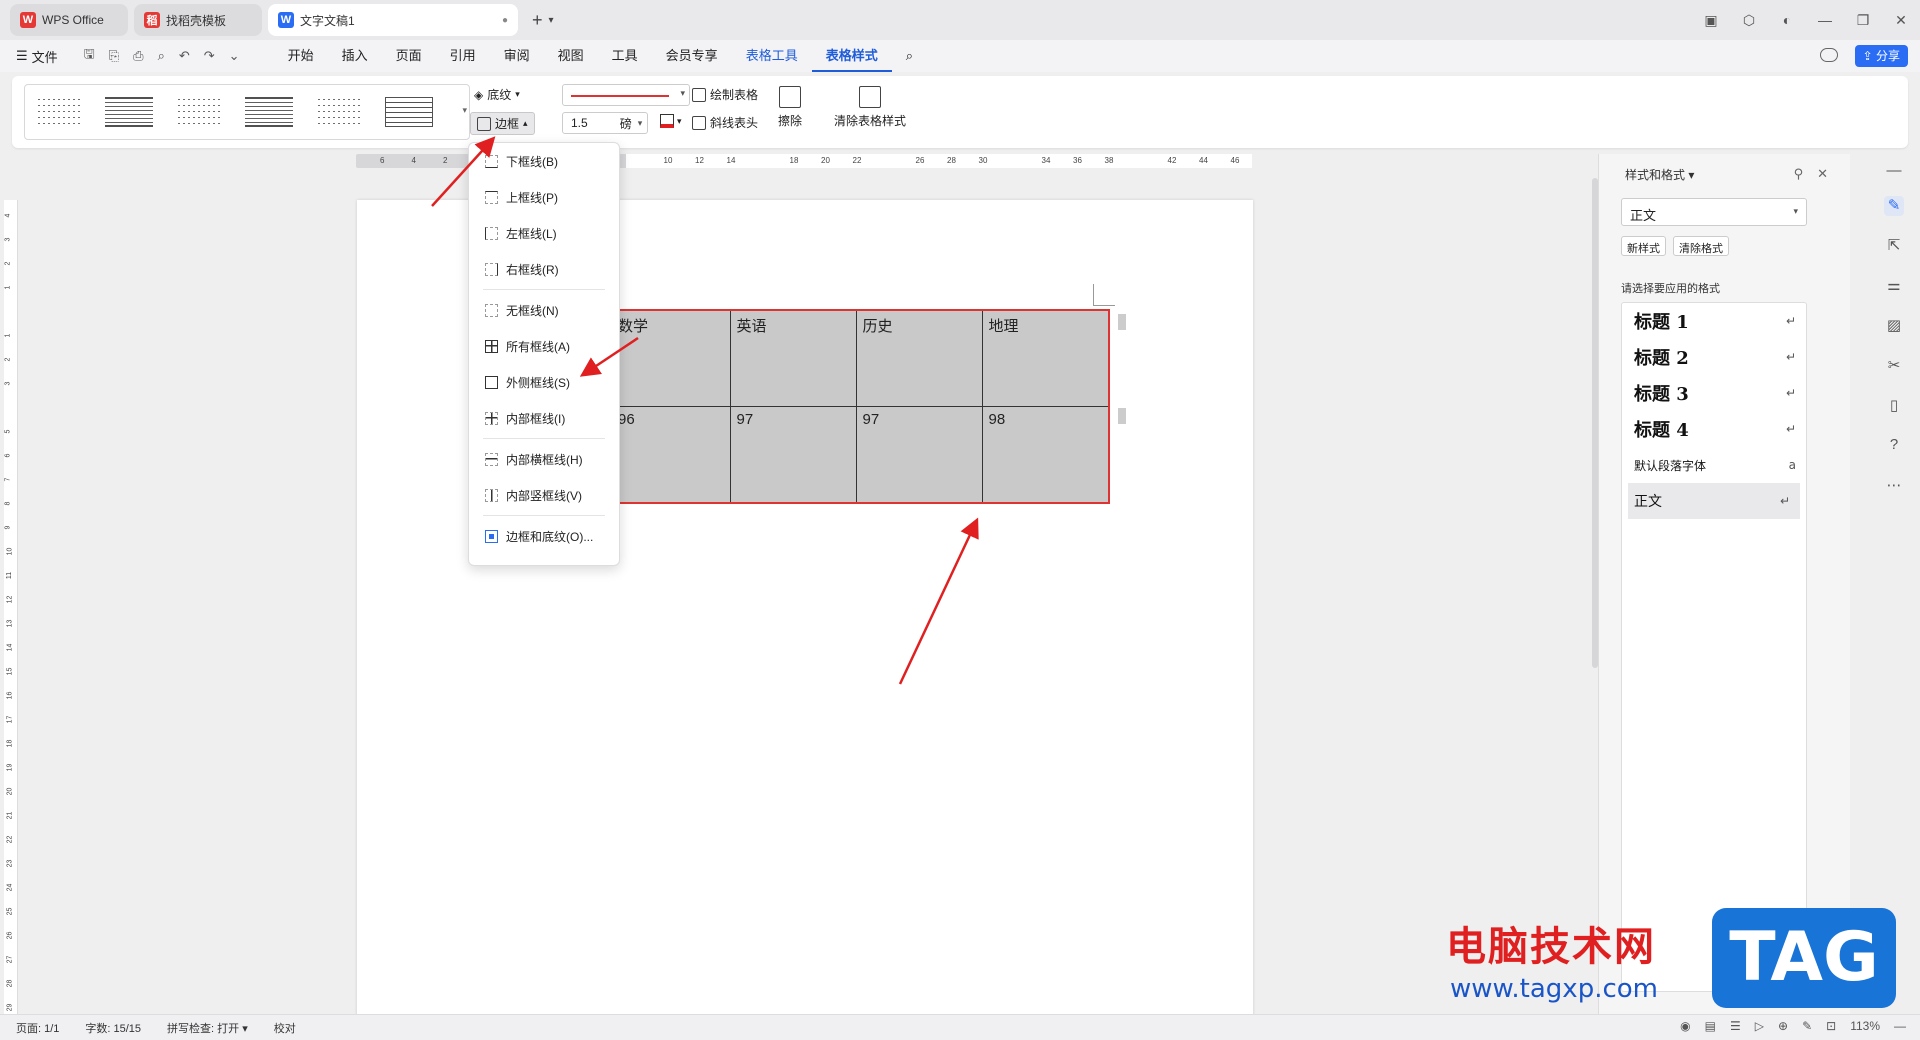 The image size is (1920, 1040). Describe the element at coordinates (790, 107) in the screenshot. I see `eraser-button: 擦除` at that location.